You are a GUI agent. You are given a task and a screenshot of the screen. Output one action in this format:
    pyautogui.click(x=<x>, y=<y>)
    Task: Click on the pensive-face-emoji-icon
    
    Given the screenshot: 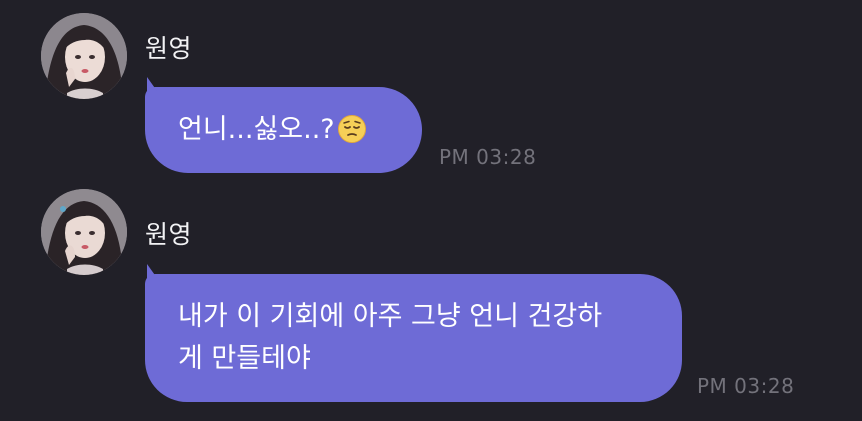 What is the action you would take?
    pyautogui.click(x=352, y=129)
    